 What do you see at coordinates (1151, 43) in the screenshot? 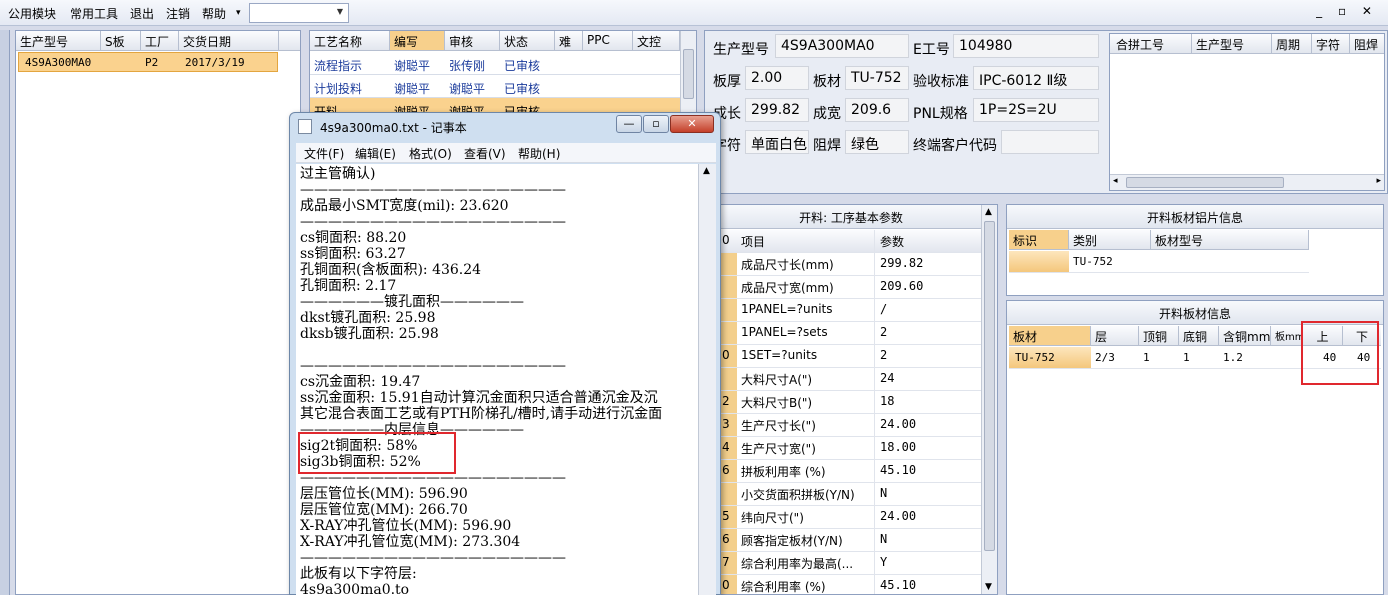
I see `col-header-combined-job: 合拼工号` at bounding box center [1151, 43].